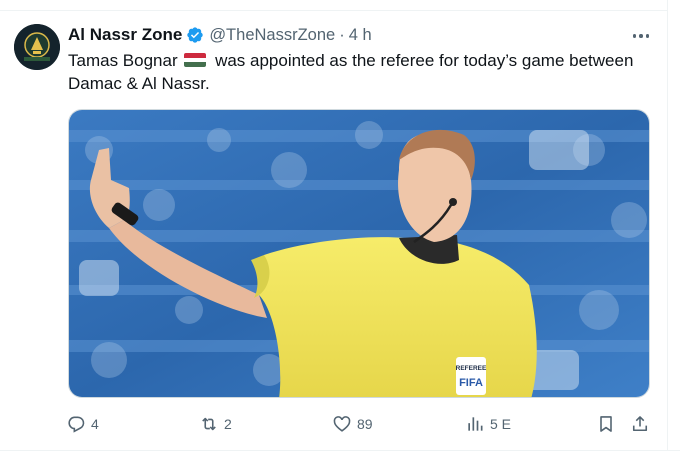  What do you see at coordinates (95, 424) in the screenshot?
I see `reply-count: 4` at bounding box center [95, 424].